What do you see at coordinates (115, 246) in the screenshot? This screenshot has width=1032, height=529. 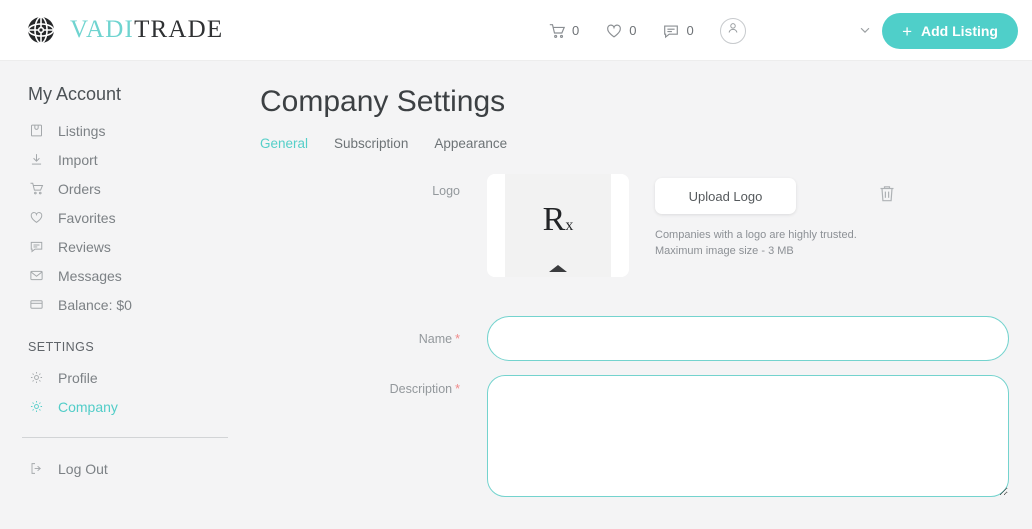 I see `sidebar-item-reviews: Reviews` at bounding box center [115, 246].